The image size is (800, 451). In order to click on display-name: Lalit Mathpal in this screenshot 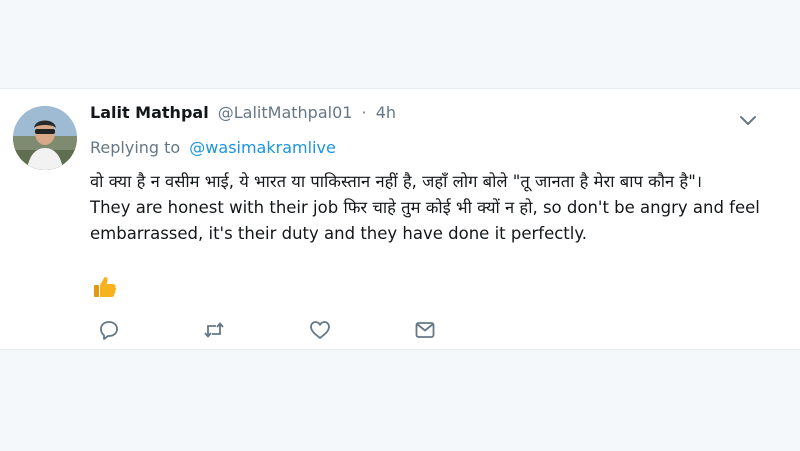, I will do `click(149, 112)`.